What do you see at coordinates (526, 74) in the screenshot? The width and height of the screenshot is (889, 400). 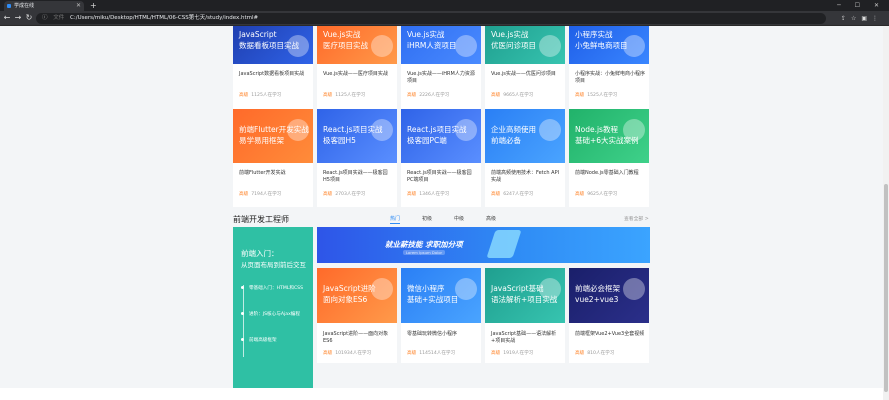 I see `course-title: Vue.js实战——优医问诊项目` at bounding box center [526, 74].